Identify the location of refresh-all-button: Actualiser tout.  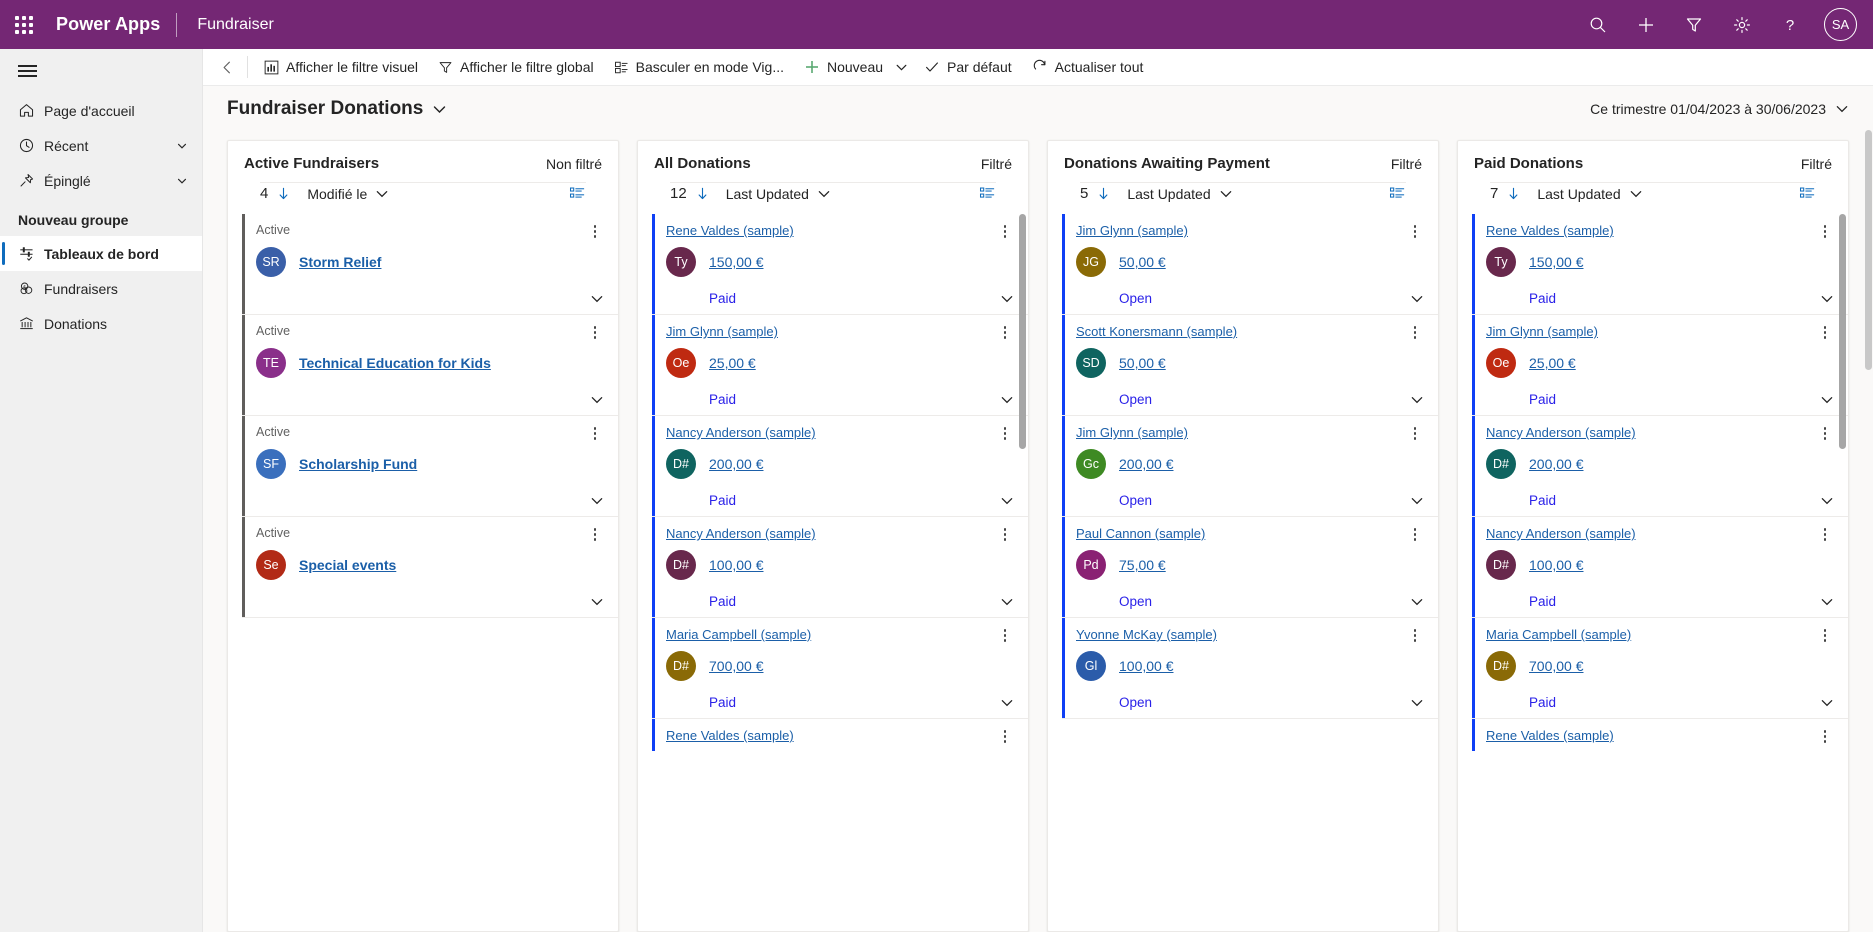
(1088, 67).